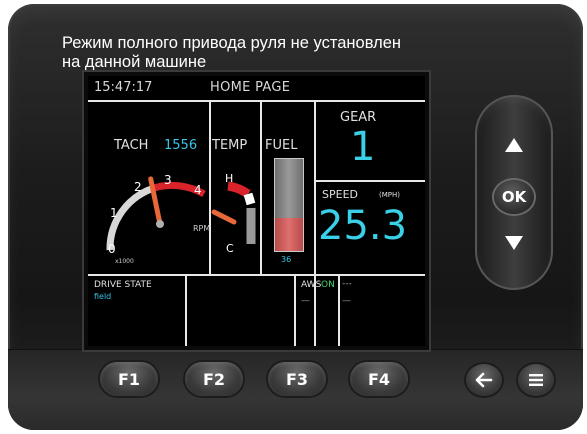  Describe the element at coordinates (239, 189) in the screenshot. I see `temp-arc-hot` at that location.